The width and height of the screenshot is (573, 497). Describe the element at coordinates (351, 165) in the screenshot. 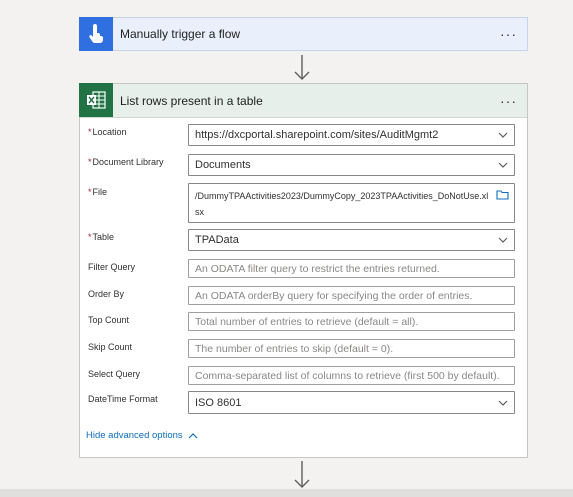

I see `library-dropdown: Documents` at that location.